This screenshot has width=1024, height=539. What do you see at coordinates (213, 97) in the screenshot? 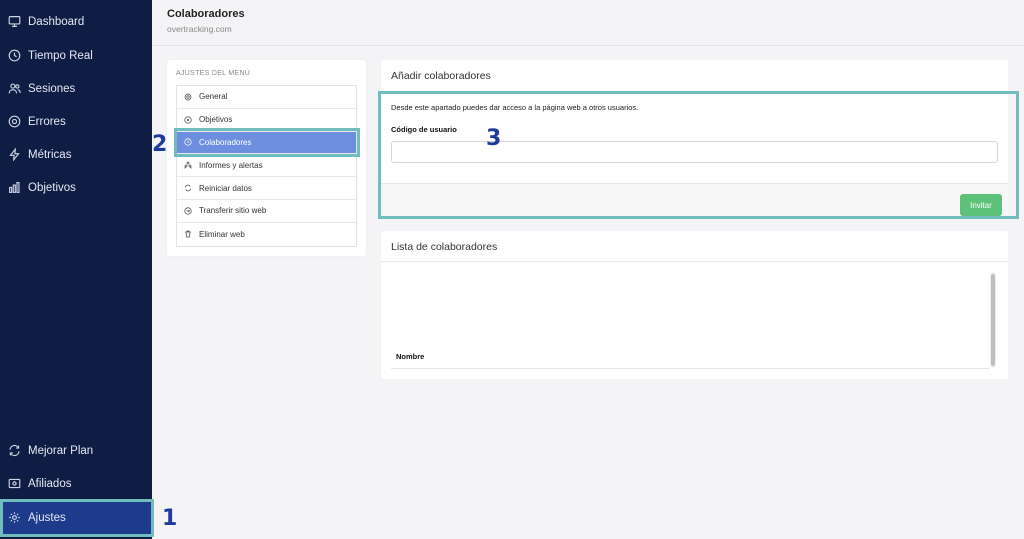
I see `menu-item-label: General` at bounding box center [213, 97].